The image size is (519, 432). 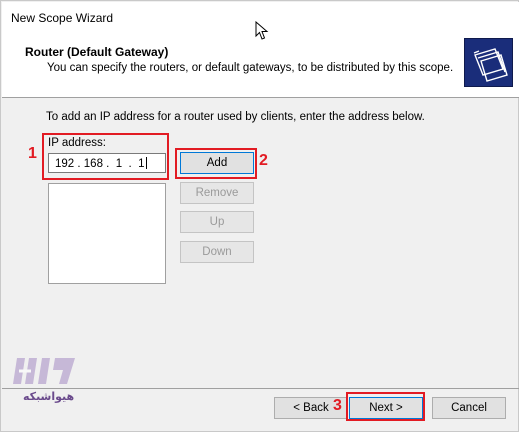 What do you see at coordinates (217, 193) in the screenshot?
I see `remove-button: Remove` at bounding box center [217, 193].